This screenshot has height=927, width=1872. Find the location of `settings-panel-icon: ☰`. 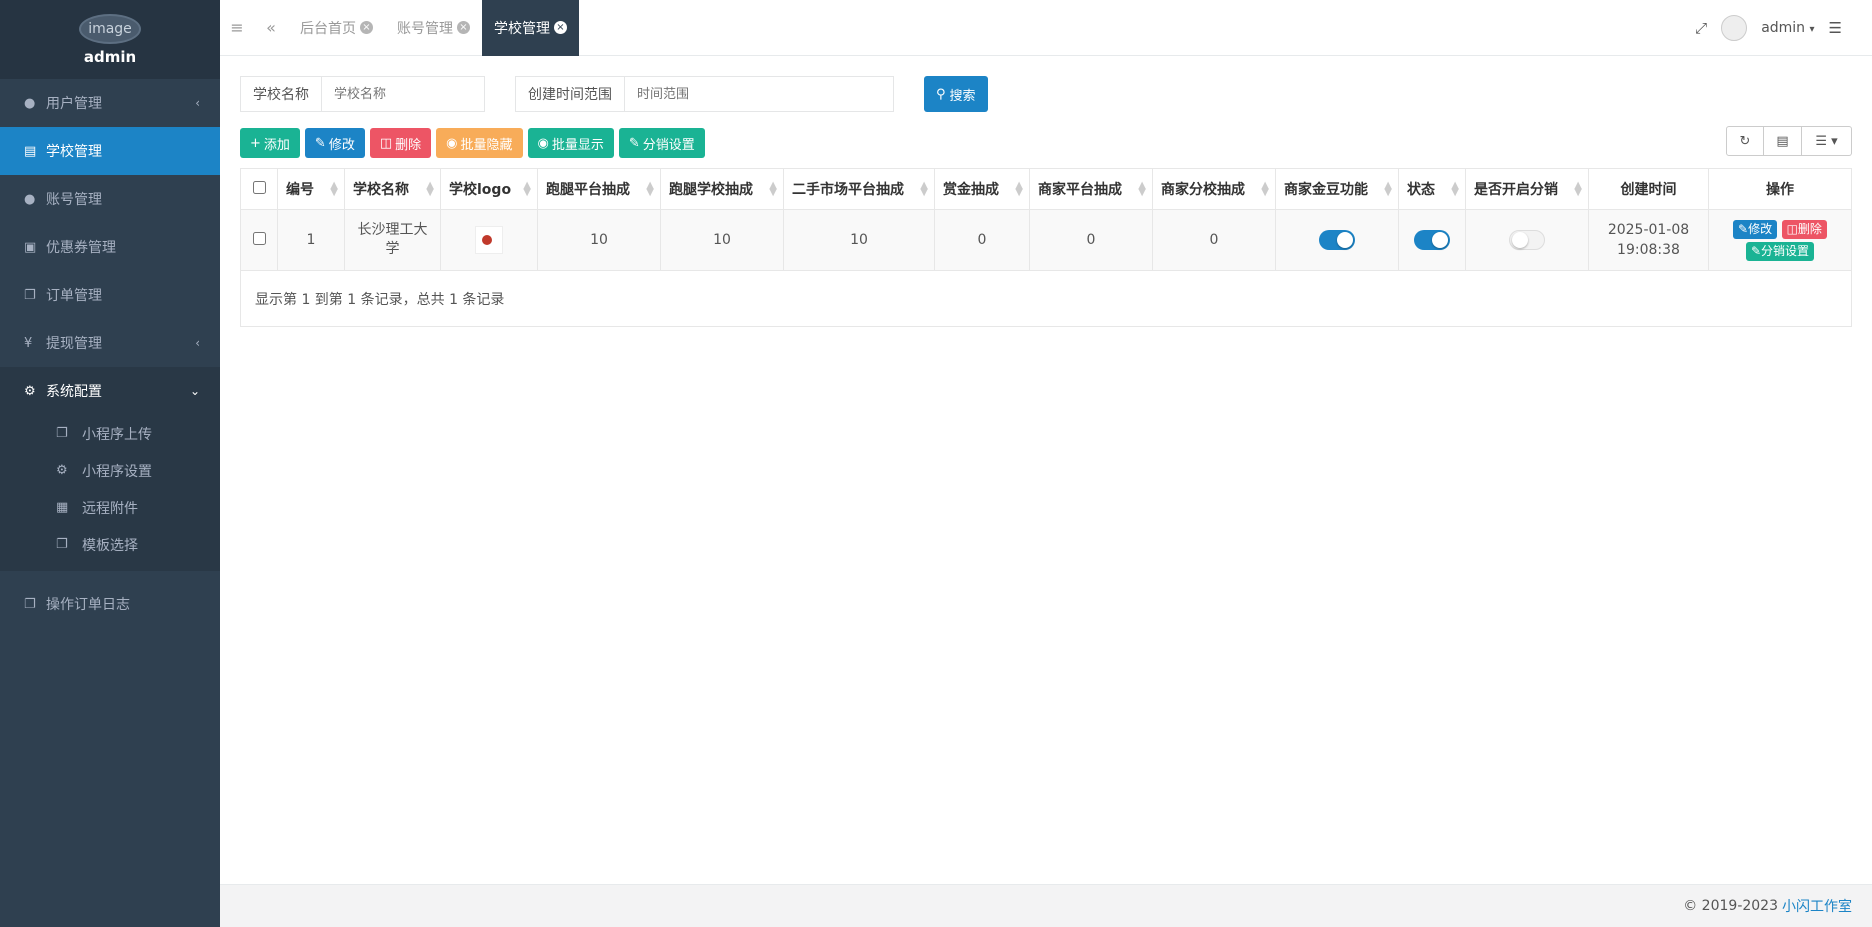

settings-panel-icon: ☰ is located at coordinates (1835, 28).